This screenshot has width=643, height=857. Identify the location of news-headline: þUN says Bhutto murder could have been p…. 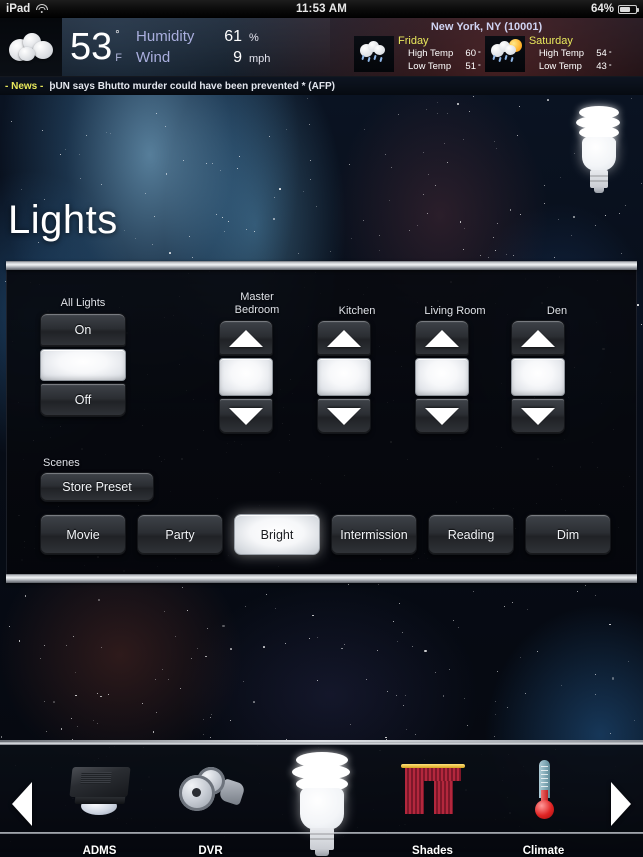
(192, 86).